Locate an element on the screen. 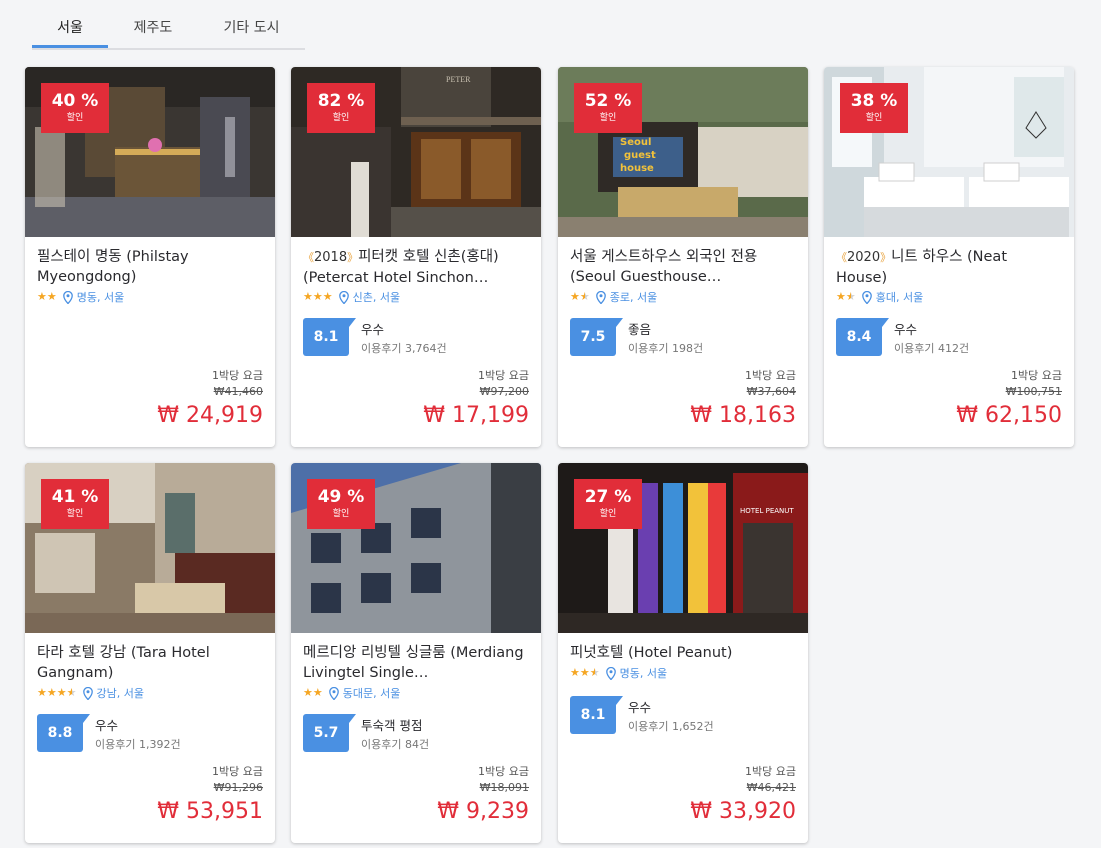 The width and height of the screenshot is (1101, 848). discounted-price: ₩ 62,150 is located at coordinates (1009, 415).